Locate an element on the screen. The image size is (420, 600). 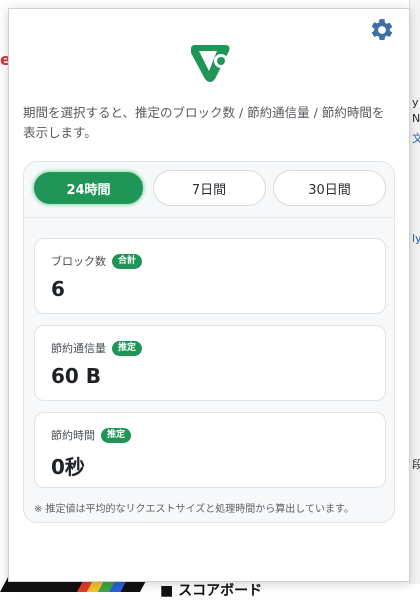
background-text-fragment: ly is located at coordinates (416, 238).